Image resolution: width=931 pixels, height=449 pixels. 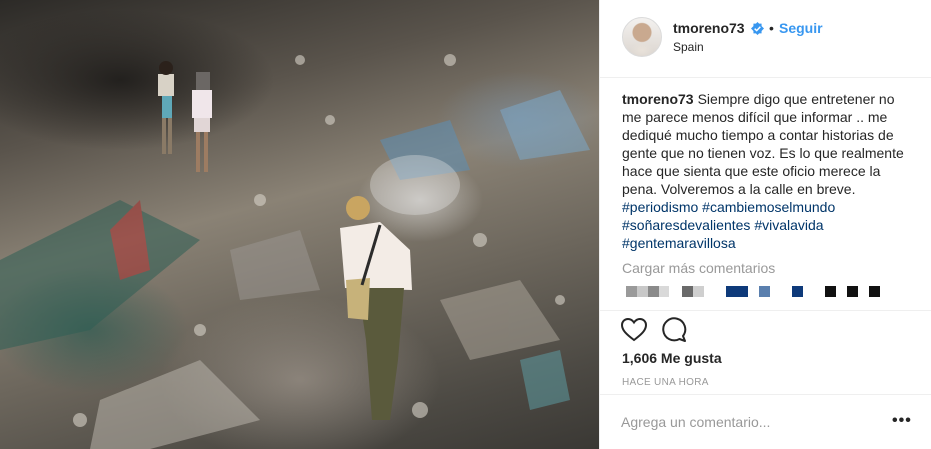 I want to click on hashtag-link: #soñaresdevalientes, so click(x=686, y=225).